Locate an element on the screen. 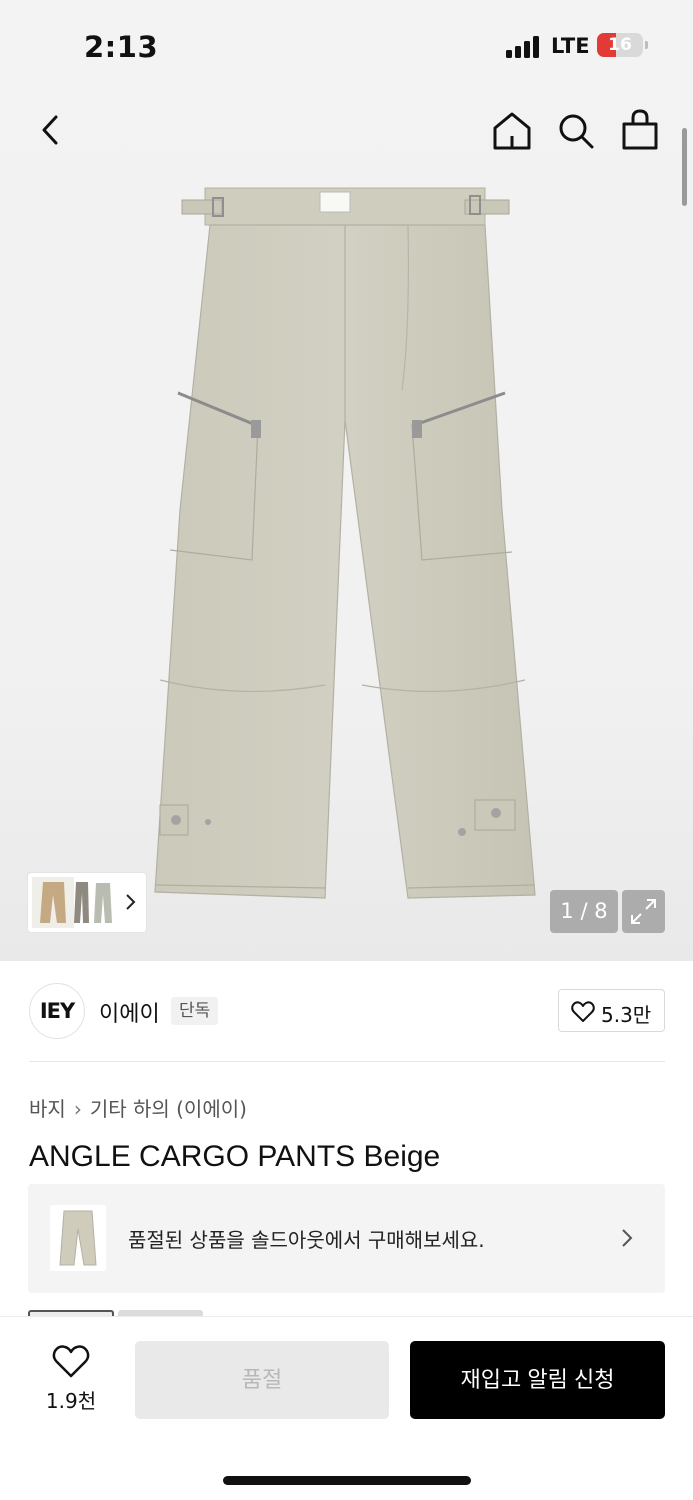 The image size is (693, 1500). back-button is located at coordinates (52, 130).